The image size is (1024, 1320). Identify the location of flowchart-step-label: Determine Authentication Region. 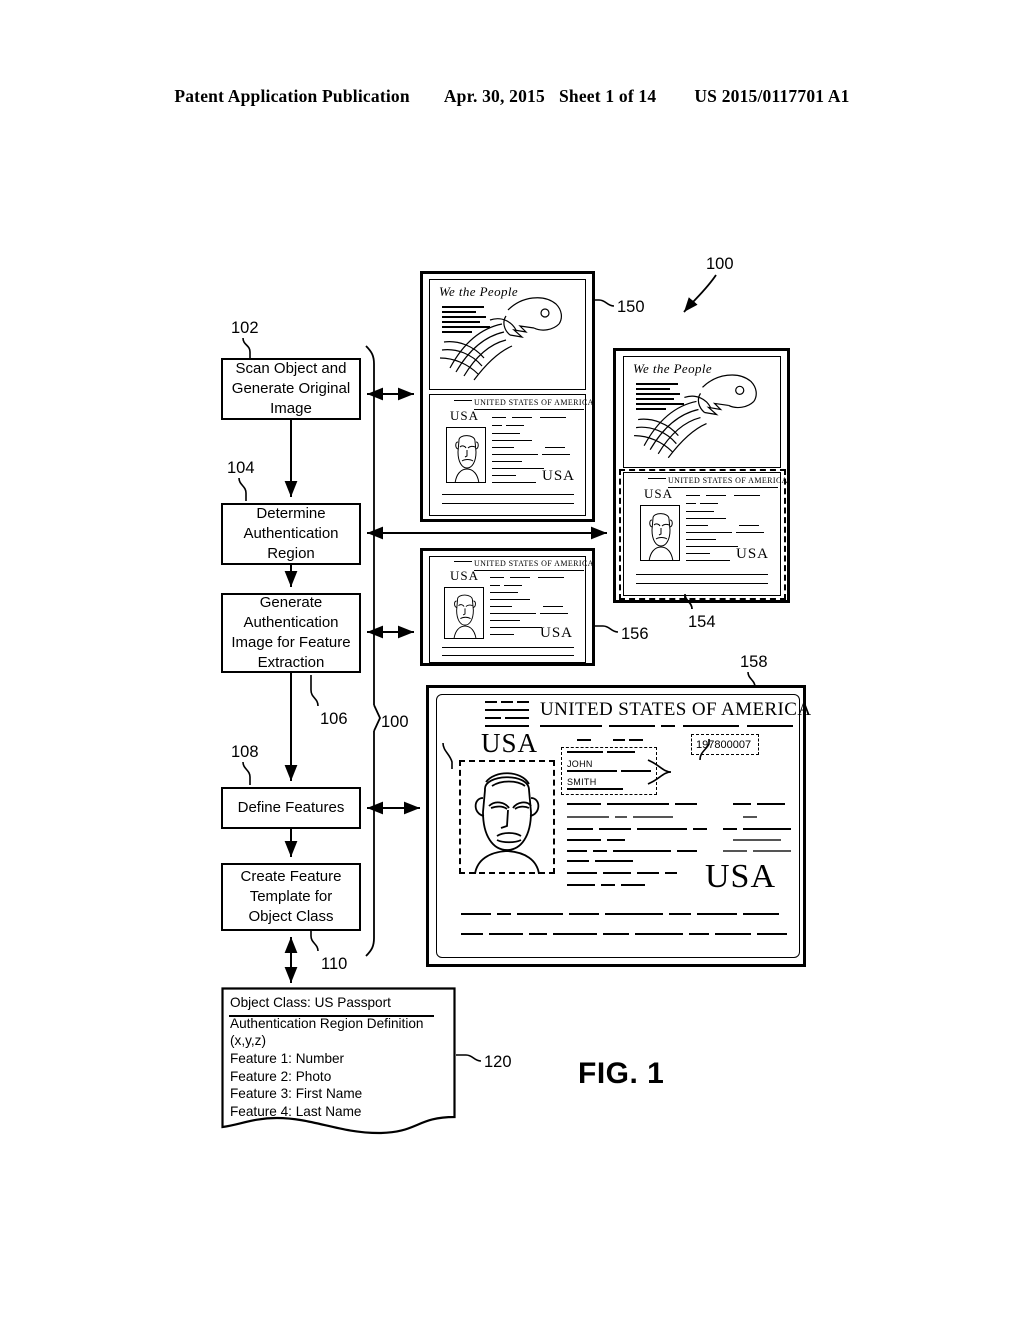
(291, 533).